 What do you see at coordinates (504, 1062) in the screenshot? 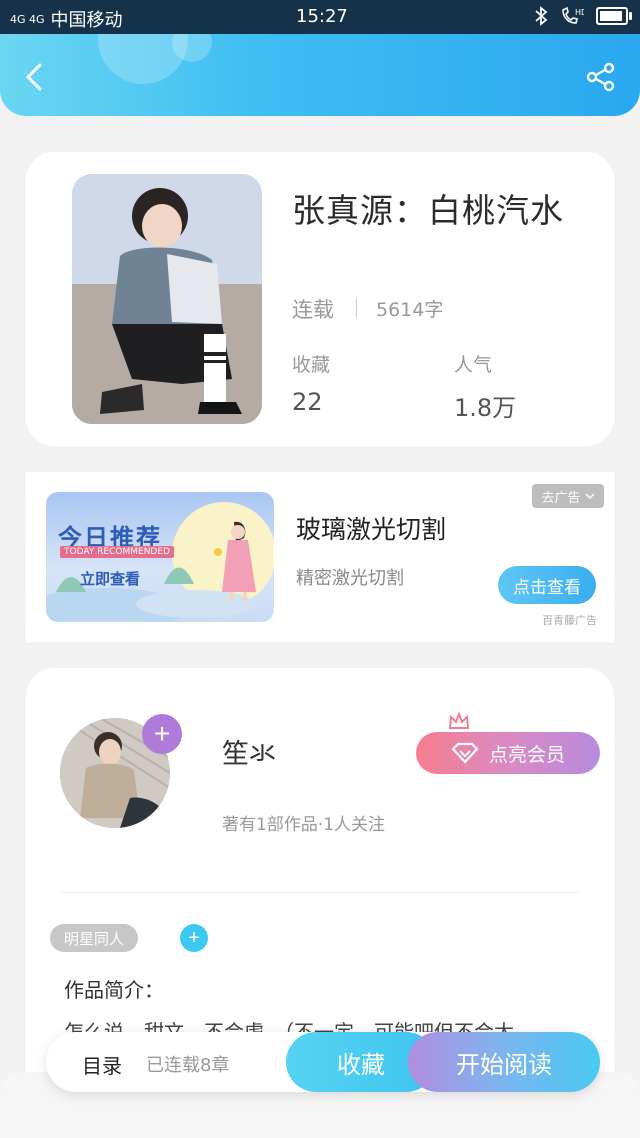
I see `start-reading-button: 开始阅读` at bounding box center [504, 1062].